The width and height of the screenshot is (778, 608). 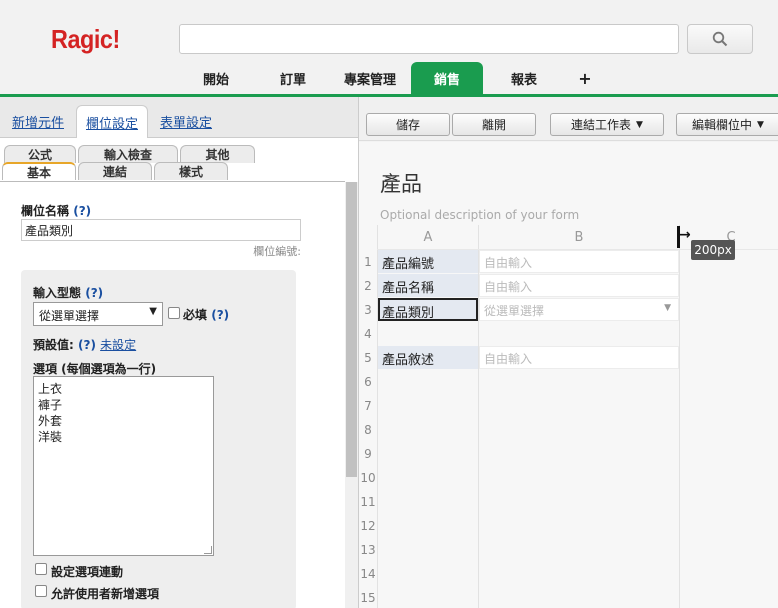 I want to click on column-width-tooltip: 200px, so click(x=713, y=250).